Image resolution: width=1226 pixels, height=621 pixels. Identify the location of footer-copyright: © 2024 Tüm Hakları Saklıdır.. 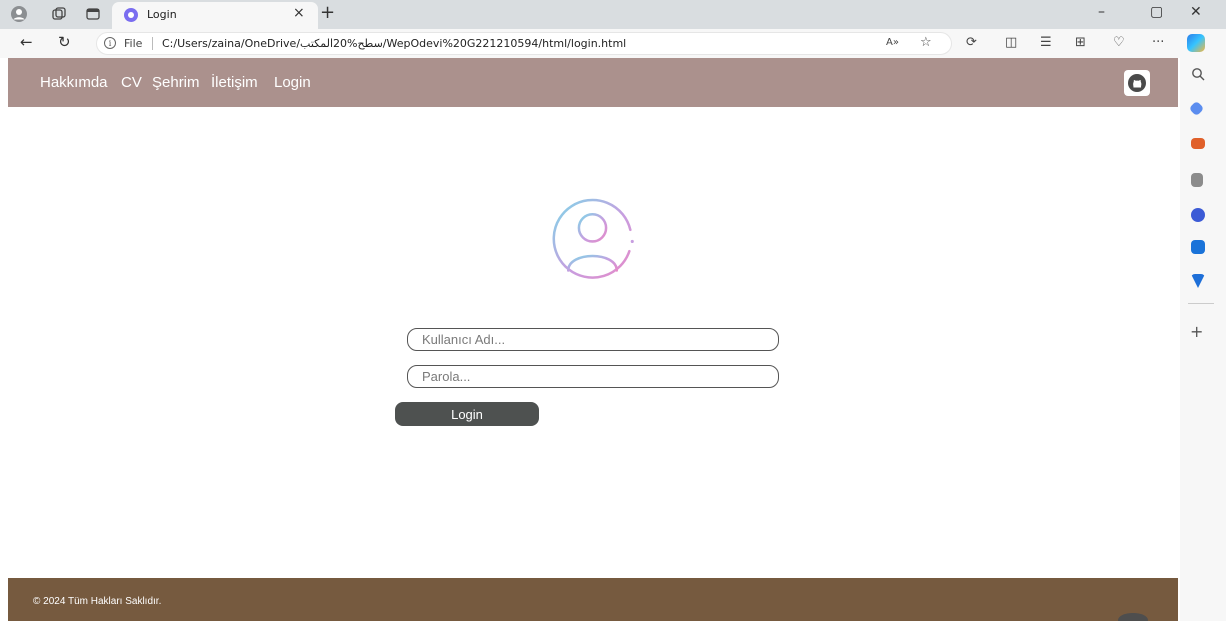
(97, 601).